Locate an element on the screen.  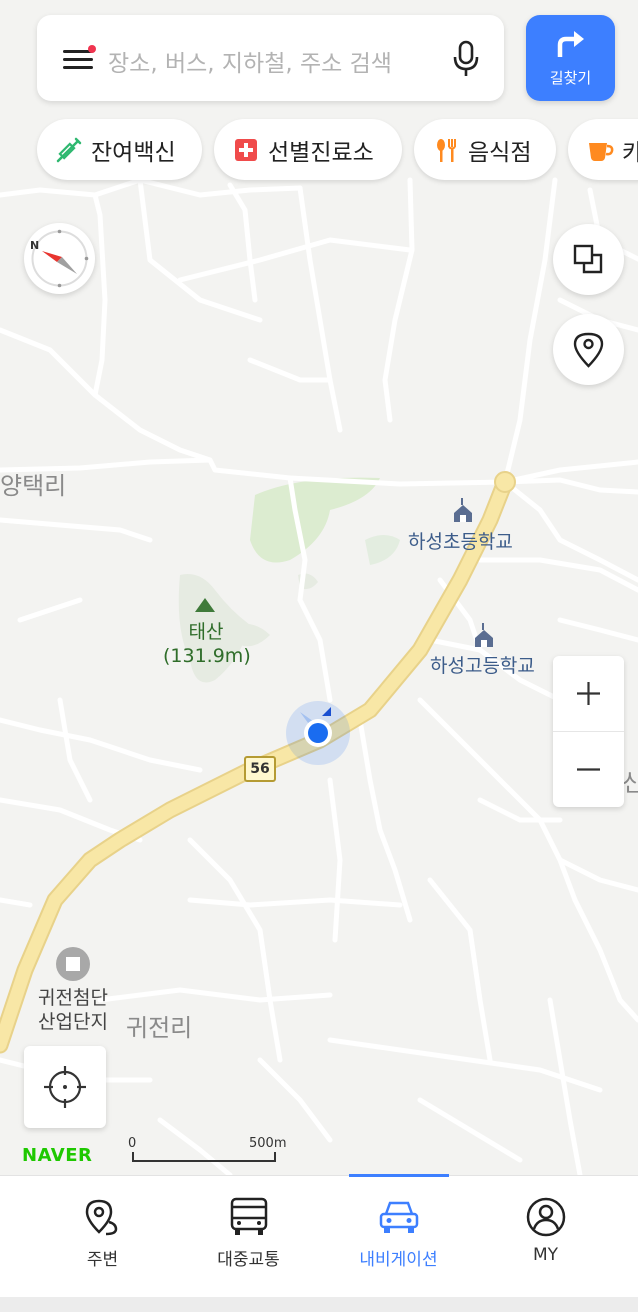
scale-bar: 0 500m is located at coordinates (208, 1149).